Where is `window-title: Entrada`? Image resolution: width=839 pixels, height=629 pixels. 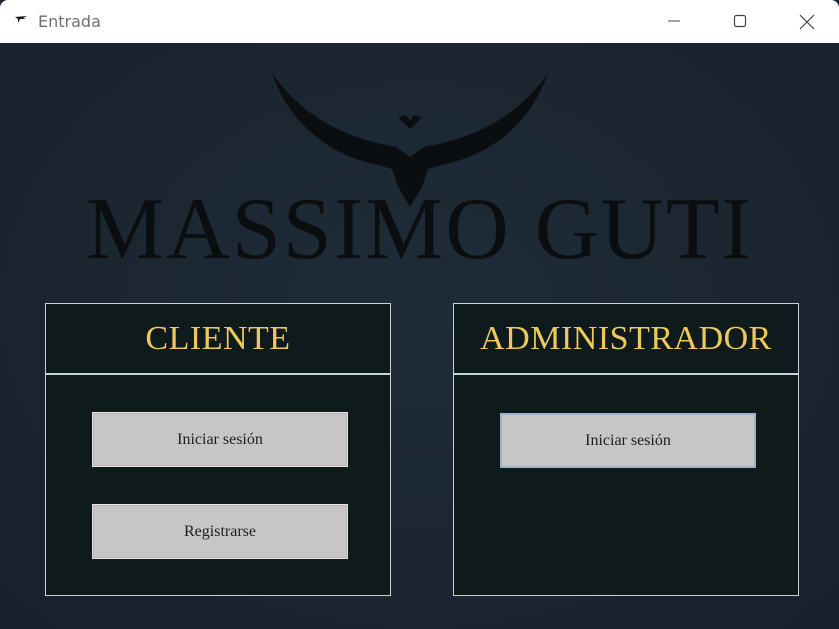
window-title: Entrada is located at coordinates (69, 21).